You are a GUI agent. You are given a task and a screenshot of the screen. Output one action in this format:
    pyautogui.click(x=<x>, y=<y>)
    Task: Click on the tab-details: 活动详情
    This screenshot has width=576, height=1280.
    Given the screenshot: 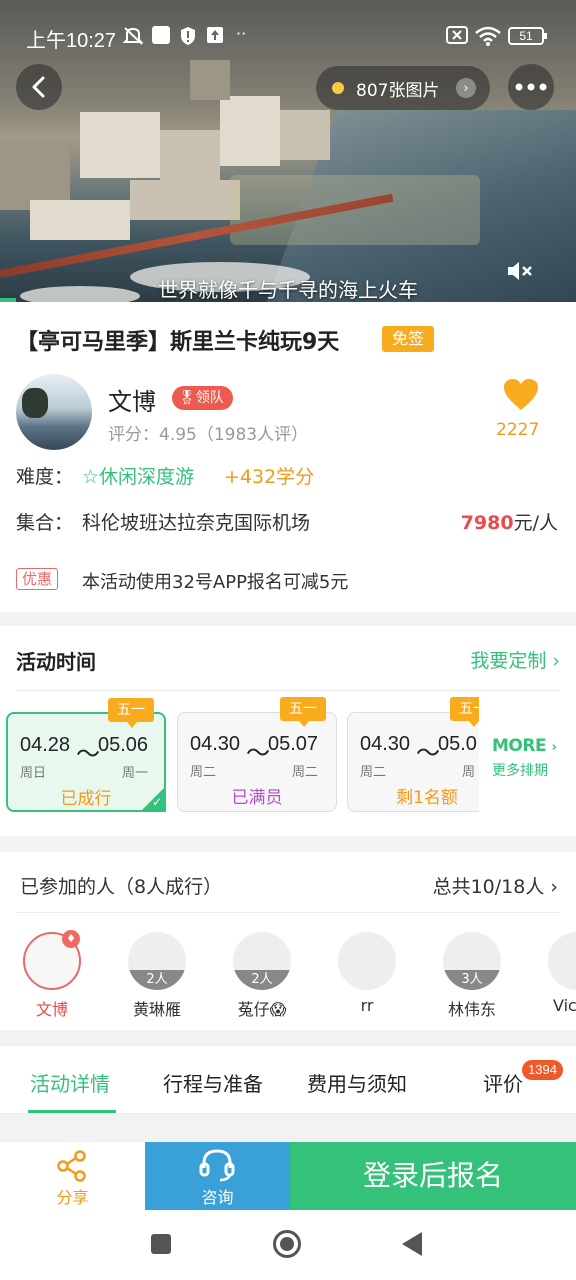 What is the action you would take?
    pyautogui.click(x=70, y=1082)
    